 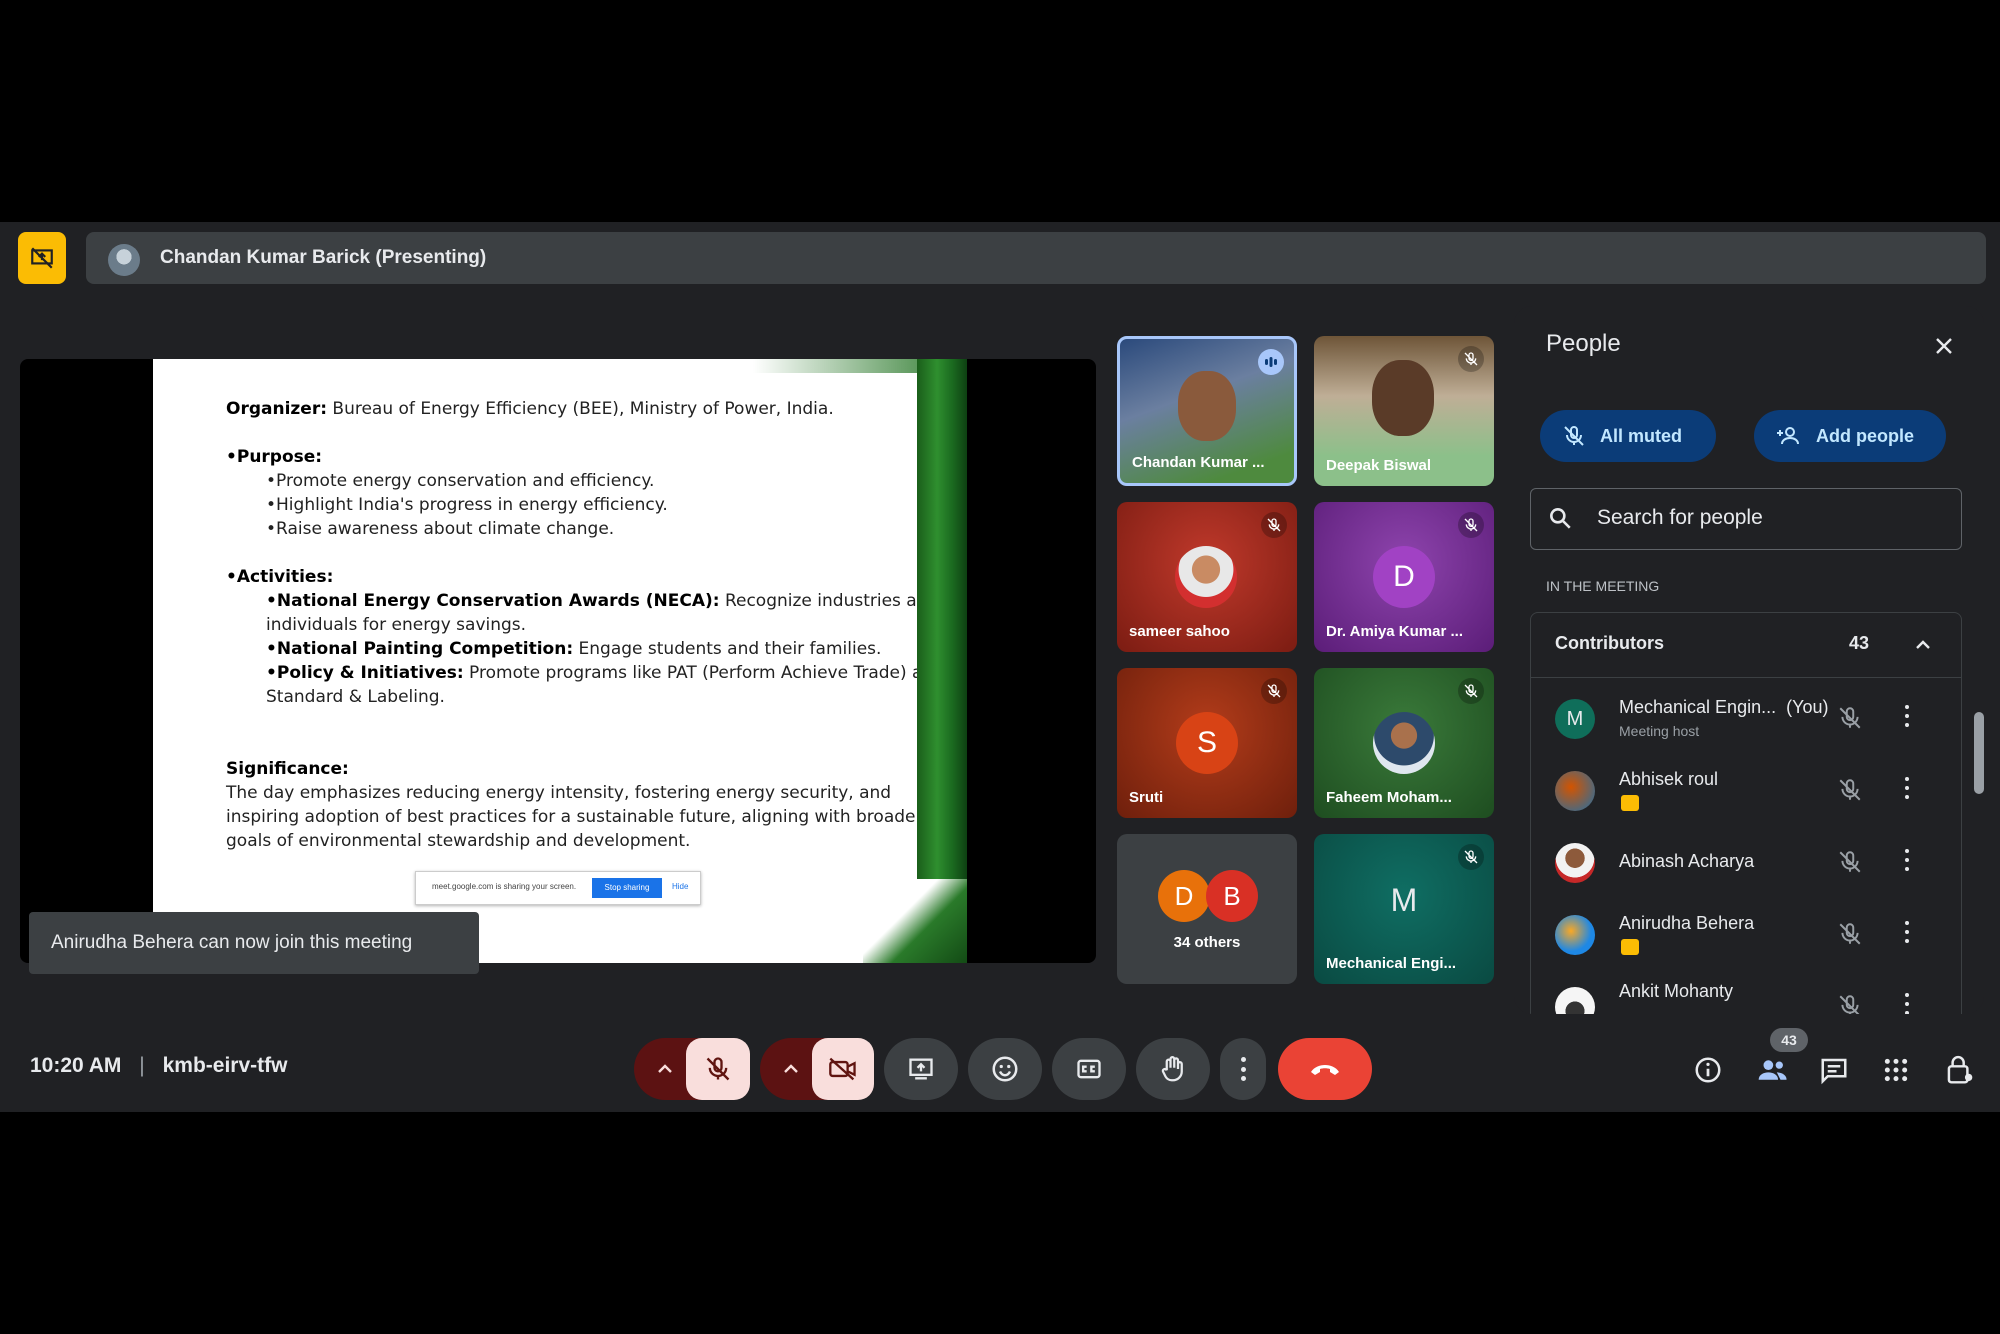 I want to click on others-tile: D B 34 others, so click(x=1207, y=909).